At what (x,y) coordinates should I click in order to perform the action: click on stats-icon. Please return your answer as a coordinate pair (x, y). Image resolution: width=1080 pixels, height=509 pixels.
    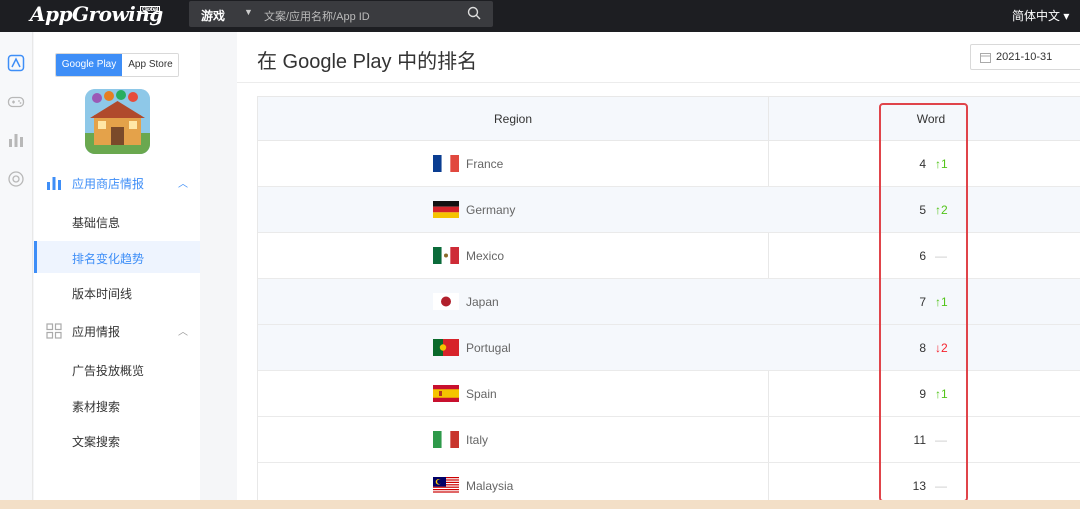
    Looking at the image, I should click on (16, 140).